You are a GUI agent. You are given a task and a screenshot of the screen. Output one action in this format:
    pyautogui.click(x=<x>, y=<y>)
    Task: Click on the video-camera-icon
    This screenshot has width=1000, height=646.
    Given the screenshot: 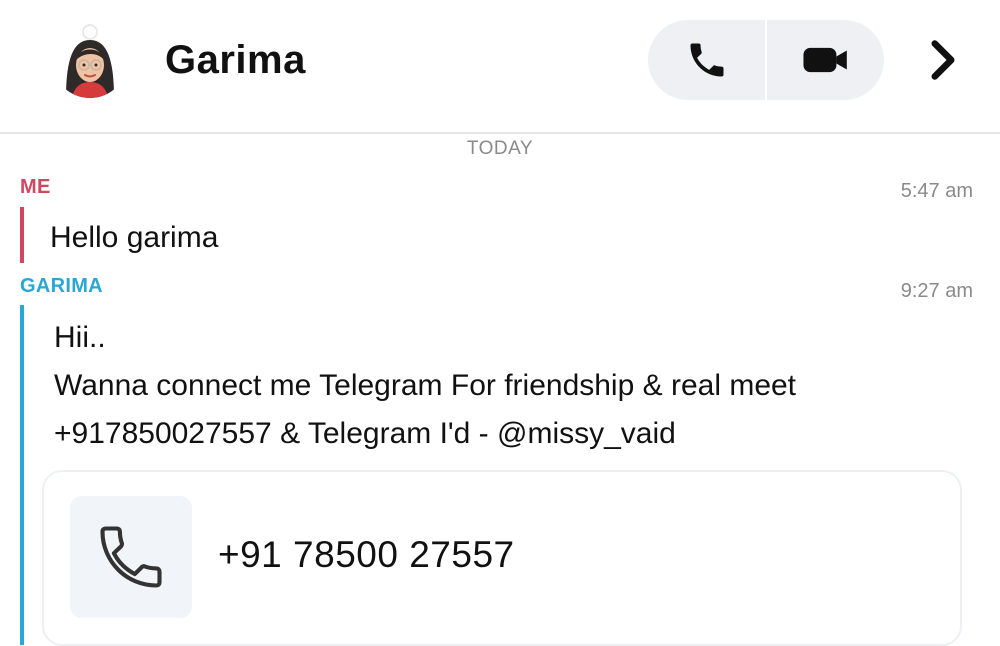 What is the action you would take?
    pyautogui.click(x=824, y=60)
    